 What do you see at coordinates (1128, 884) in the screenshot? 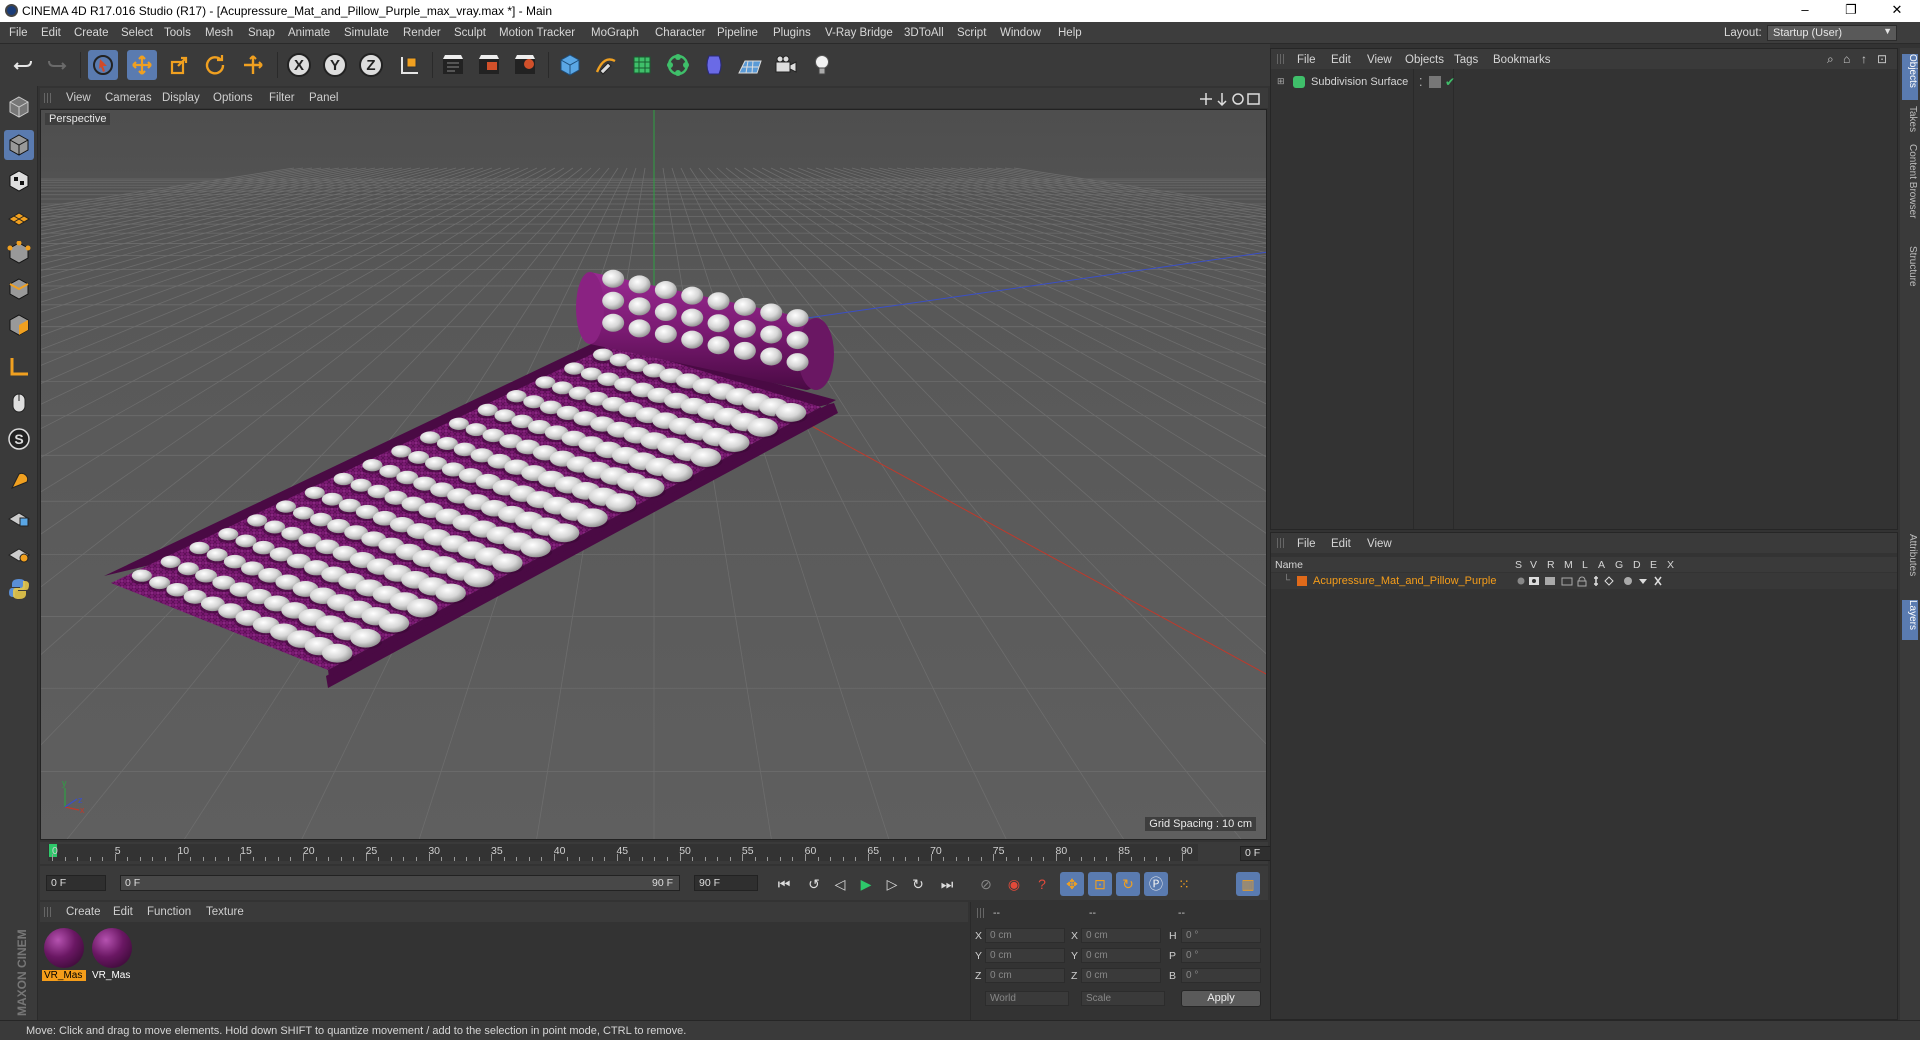
I see `key-rotation-icon: ↻` at bounding box center [1128, 884].